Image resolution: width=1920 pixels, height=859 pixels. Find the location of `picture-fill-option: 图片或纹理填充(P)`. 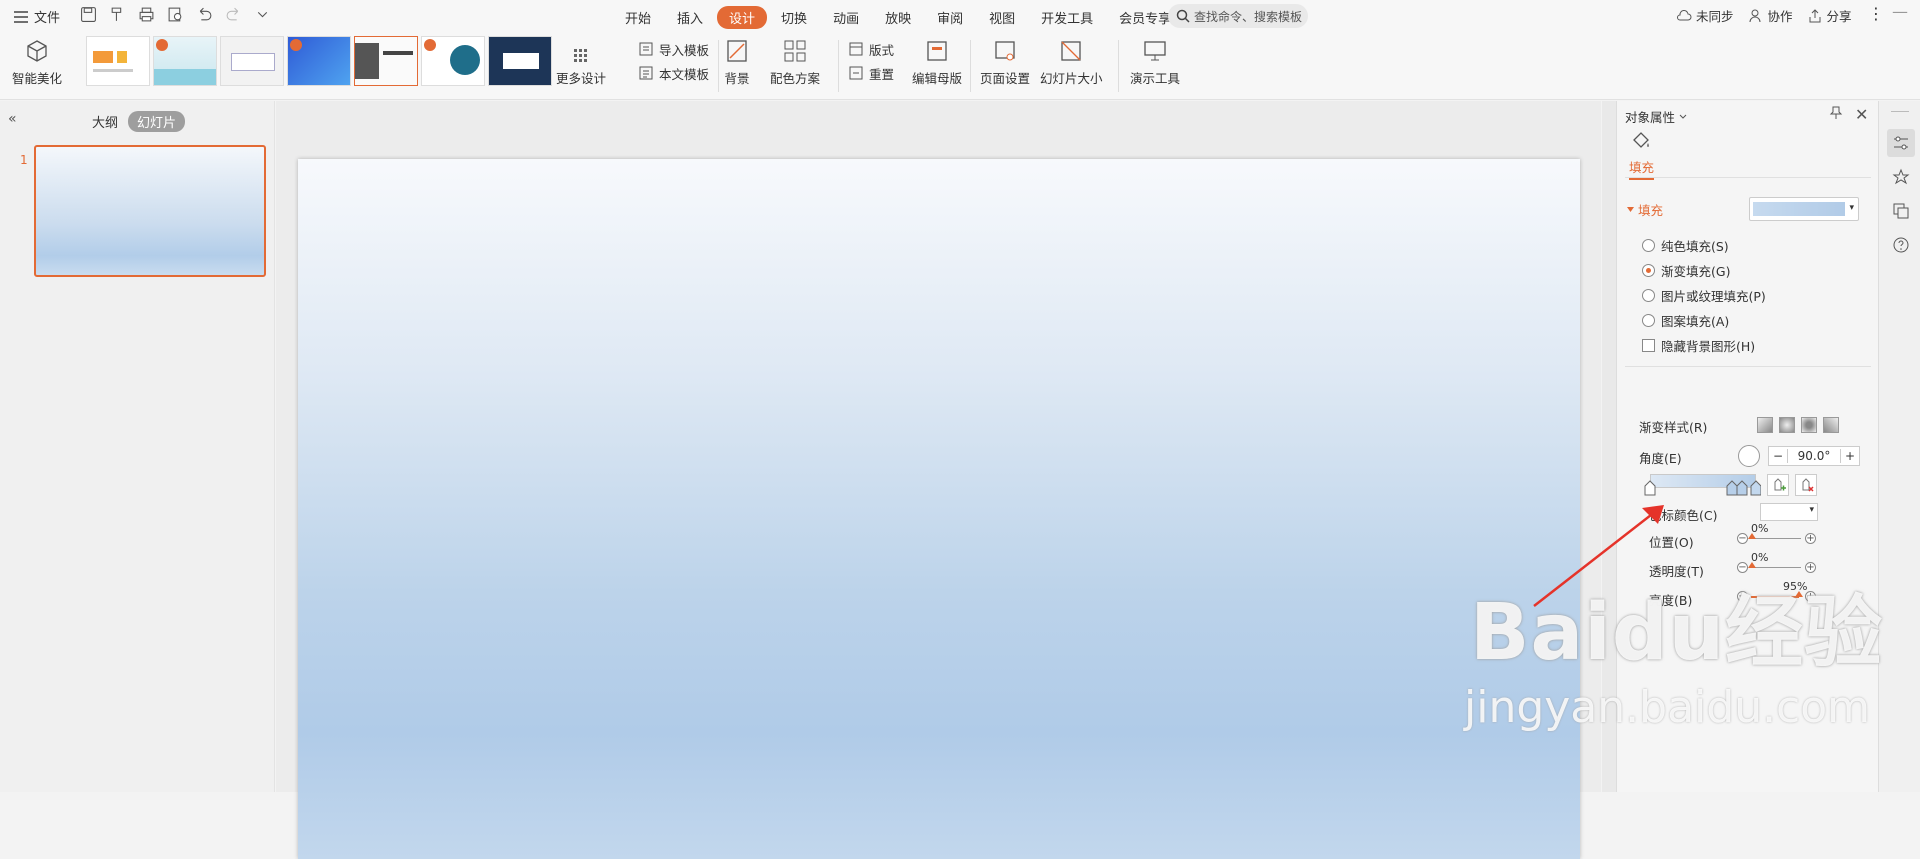

picture-fill-option: 图片或纹理填充(P) is located at coordinates (1704, 295).